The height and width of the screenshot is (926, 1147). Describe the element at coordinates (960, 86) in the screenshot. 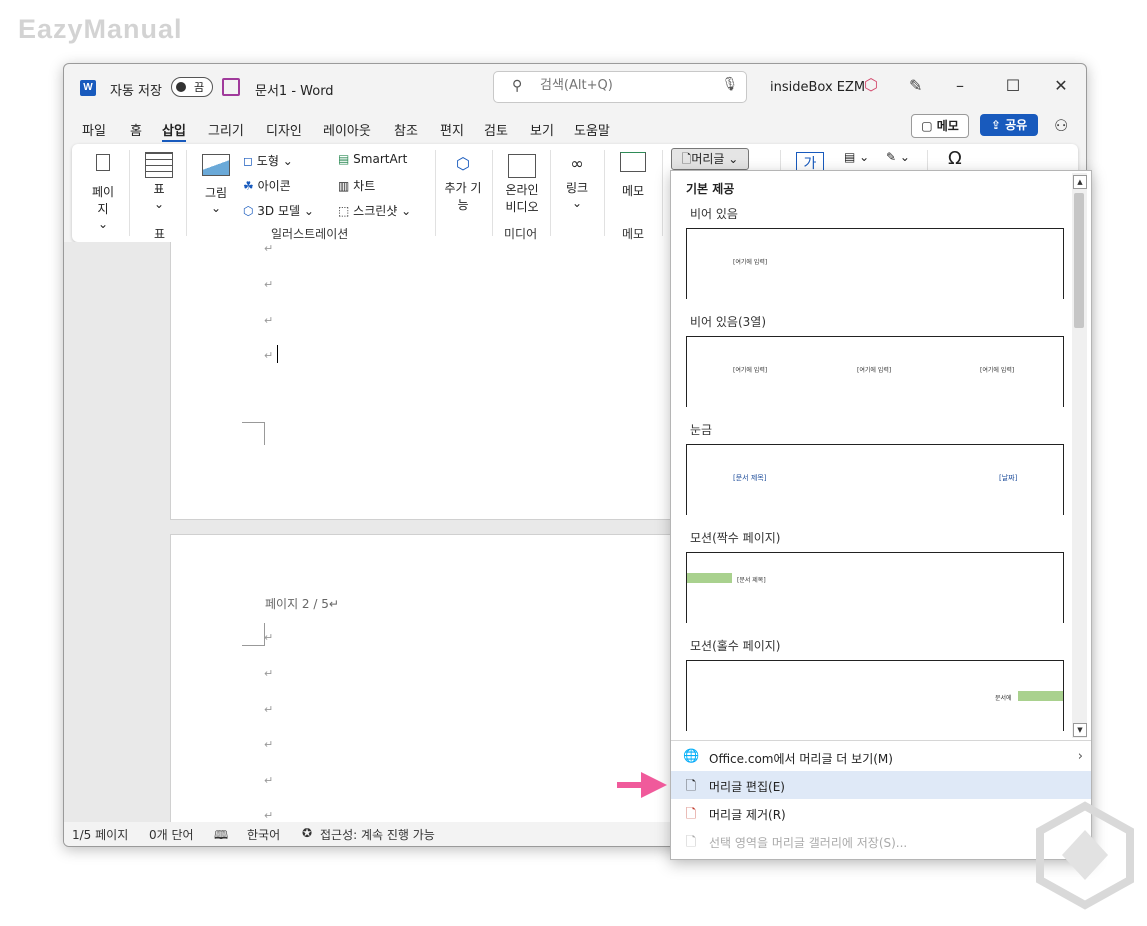

I see `minimize-button: –` at that location.